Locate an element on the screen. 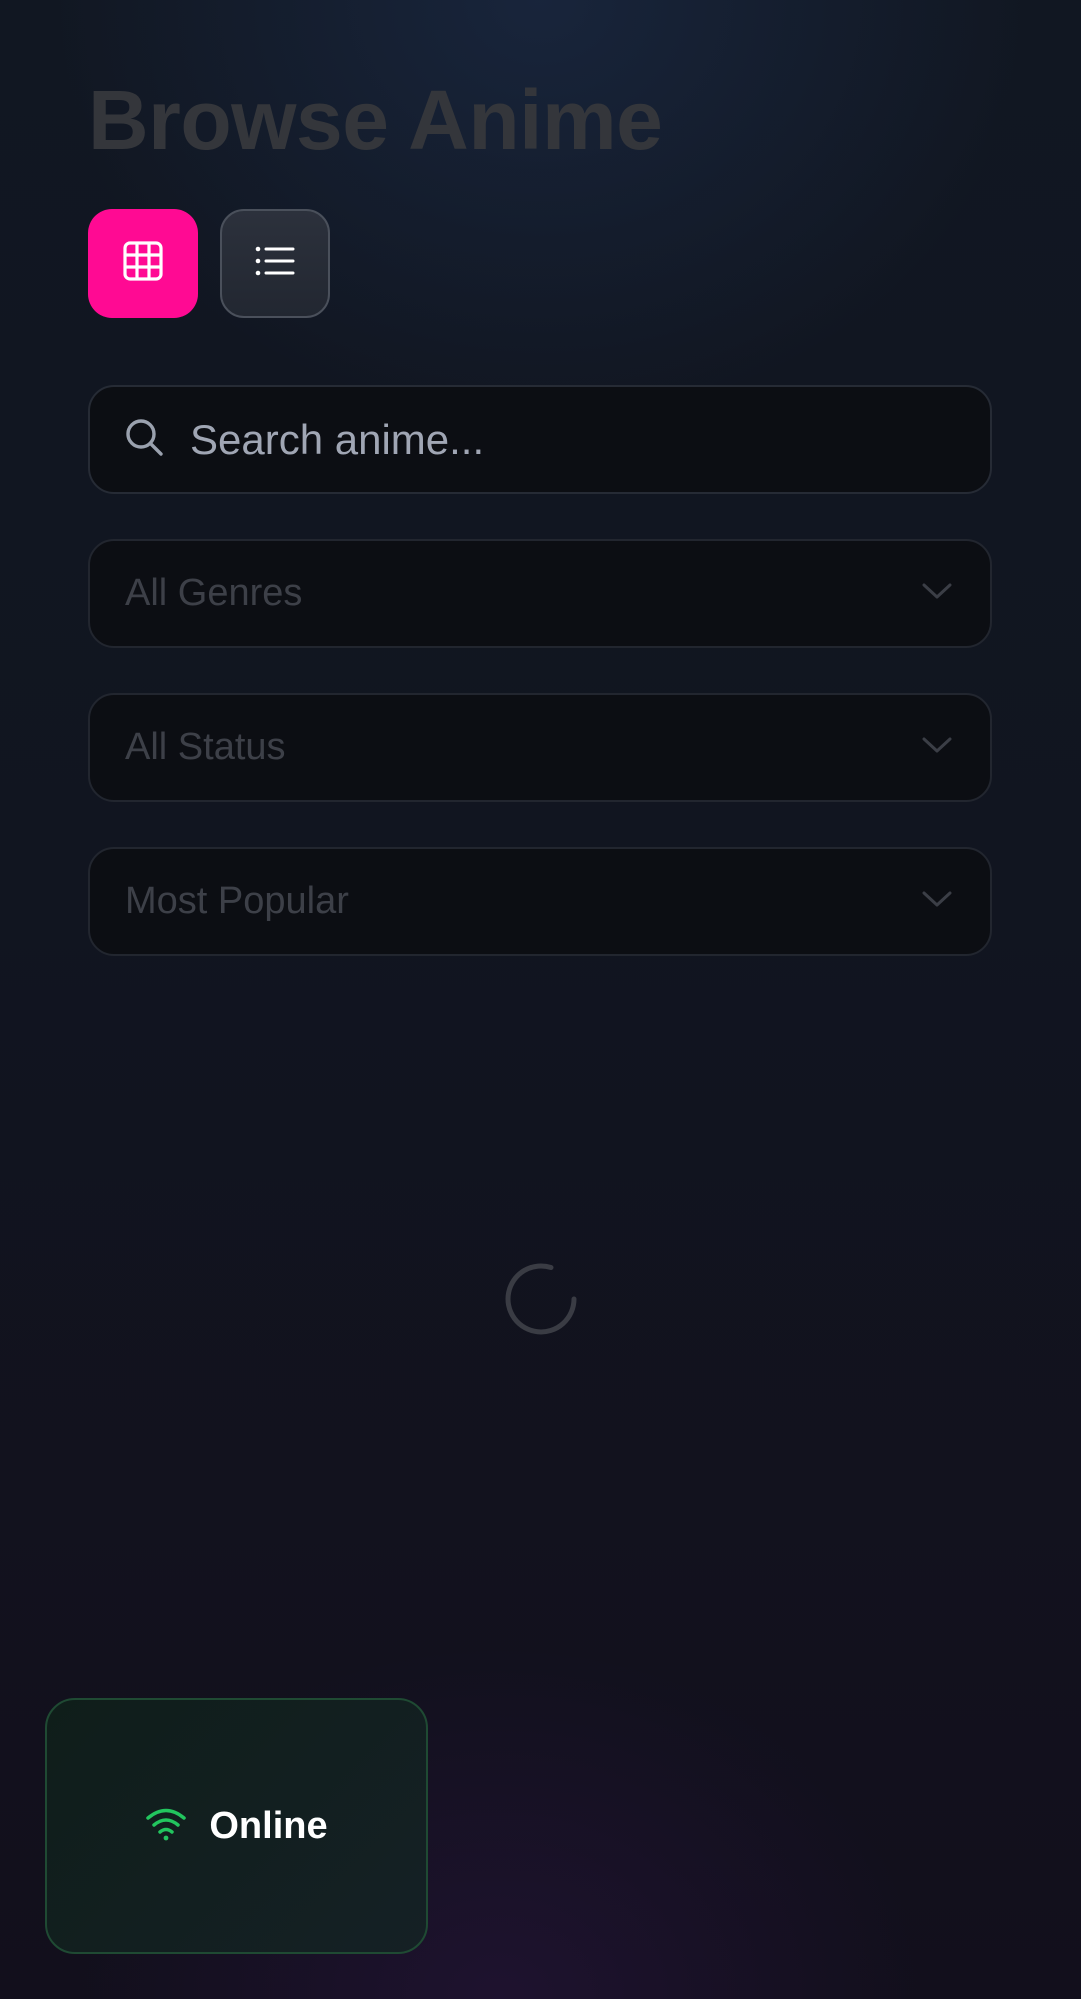 This screenshot has width=1081, height=1999. status-select-value: All Status is located at coordinates (205, 747).